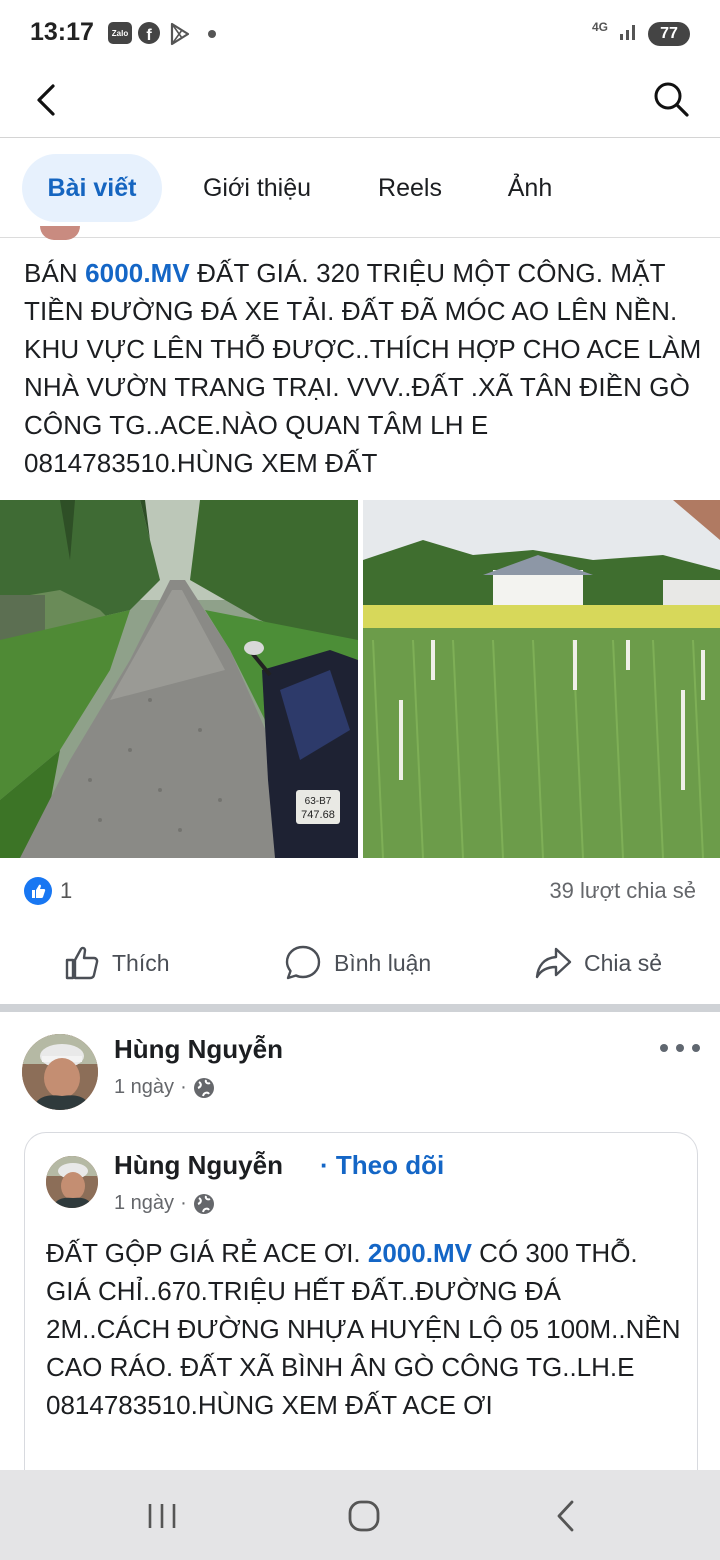 Image resolution: width=720 pixels, height=1560 pixels. I want to click on svg-text: 63-B7, so click(318, 801).